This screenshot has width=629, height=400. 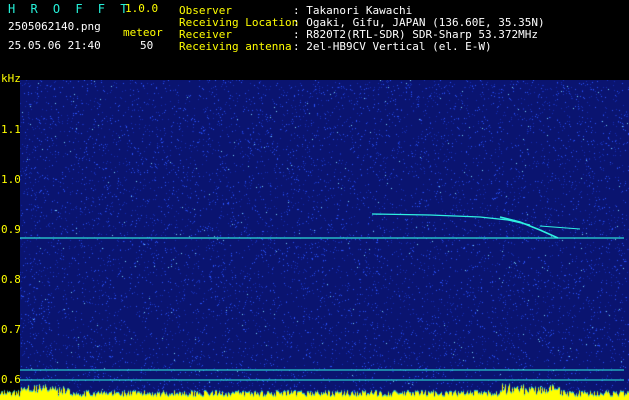 I want to click on signal-level-bar, so click(x=314, y=391).